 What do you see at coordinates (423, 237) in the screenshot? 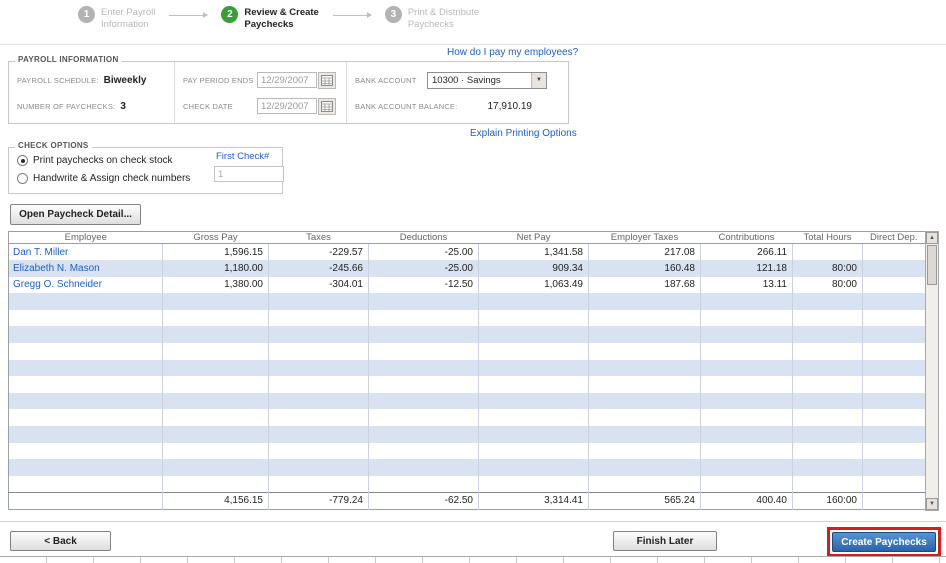
I see `column-header-deductions: Deductions` at bounding box center [423, 237].